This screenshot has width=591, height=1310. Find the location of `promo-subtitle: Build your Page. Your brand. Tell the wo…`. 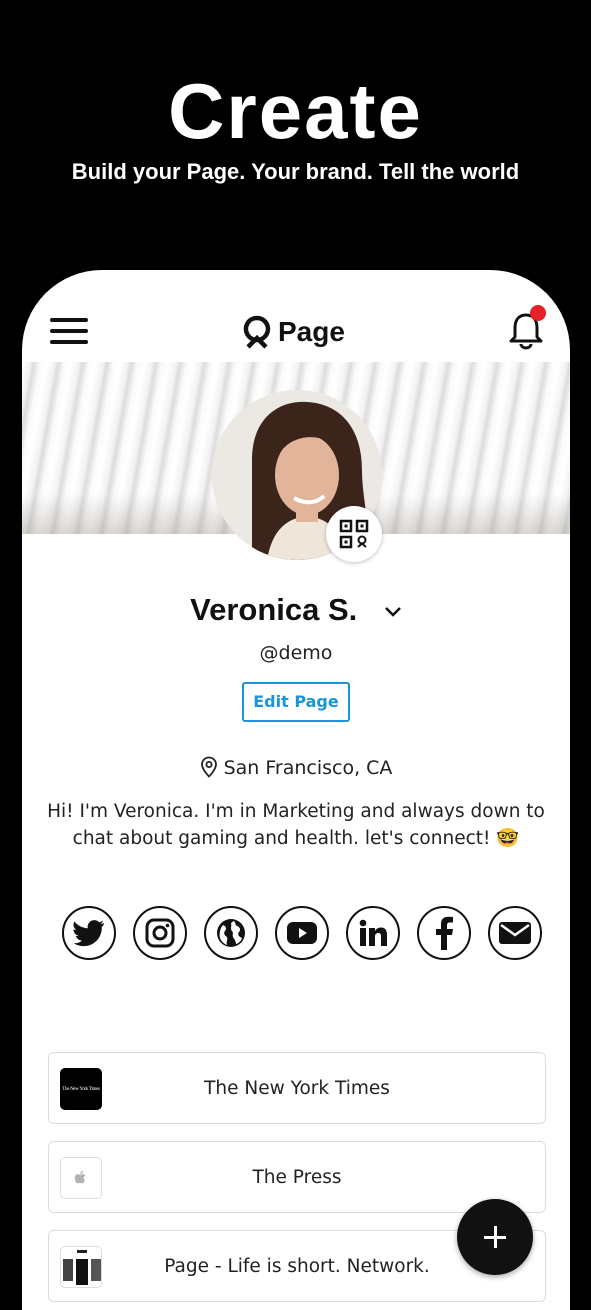

promo-subtitle: Build your Page. Your brand. Tell the wo… is located at coordinates (295, 171).